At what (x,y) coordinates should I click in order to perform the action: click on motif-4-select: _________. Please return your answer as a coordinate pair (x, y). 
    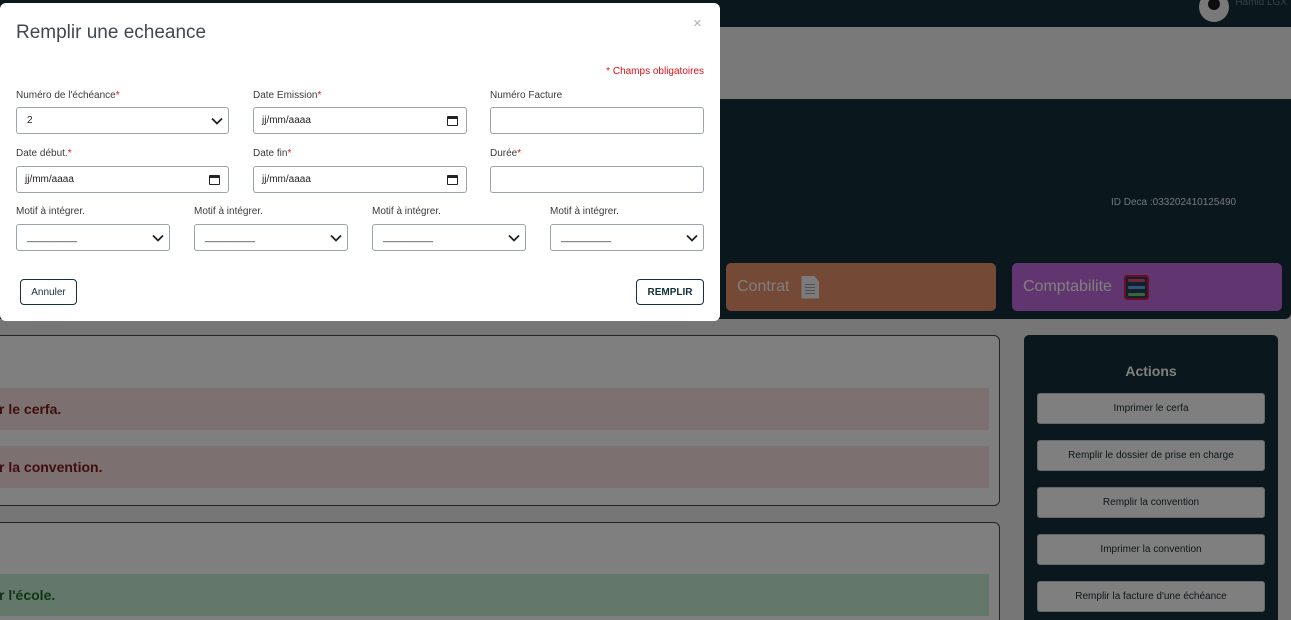
    Looking at the image, I should click on (627, 237).